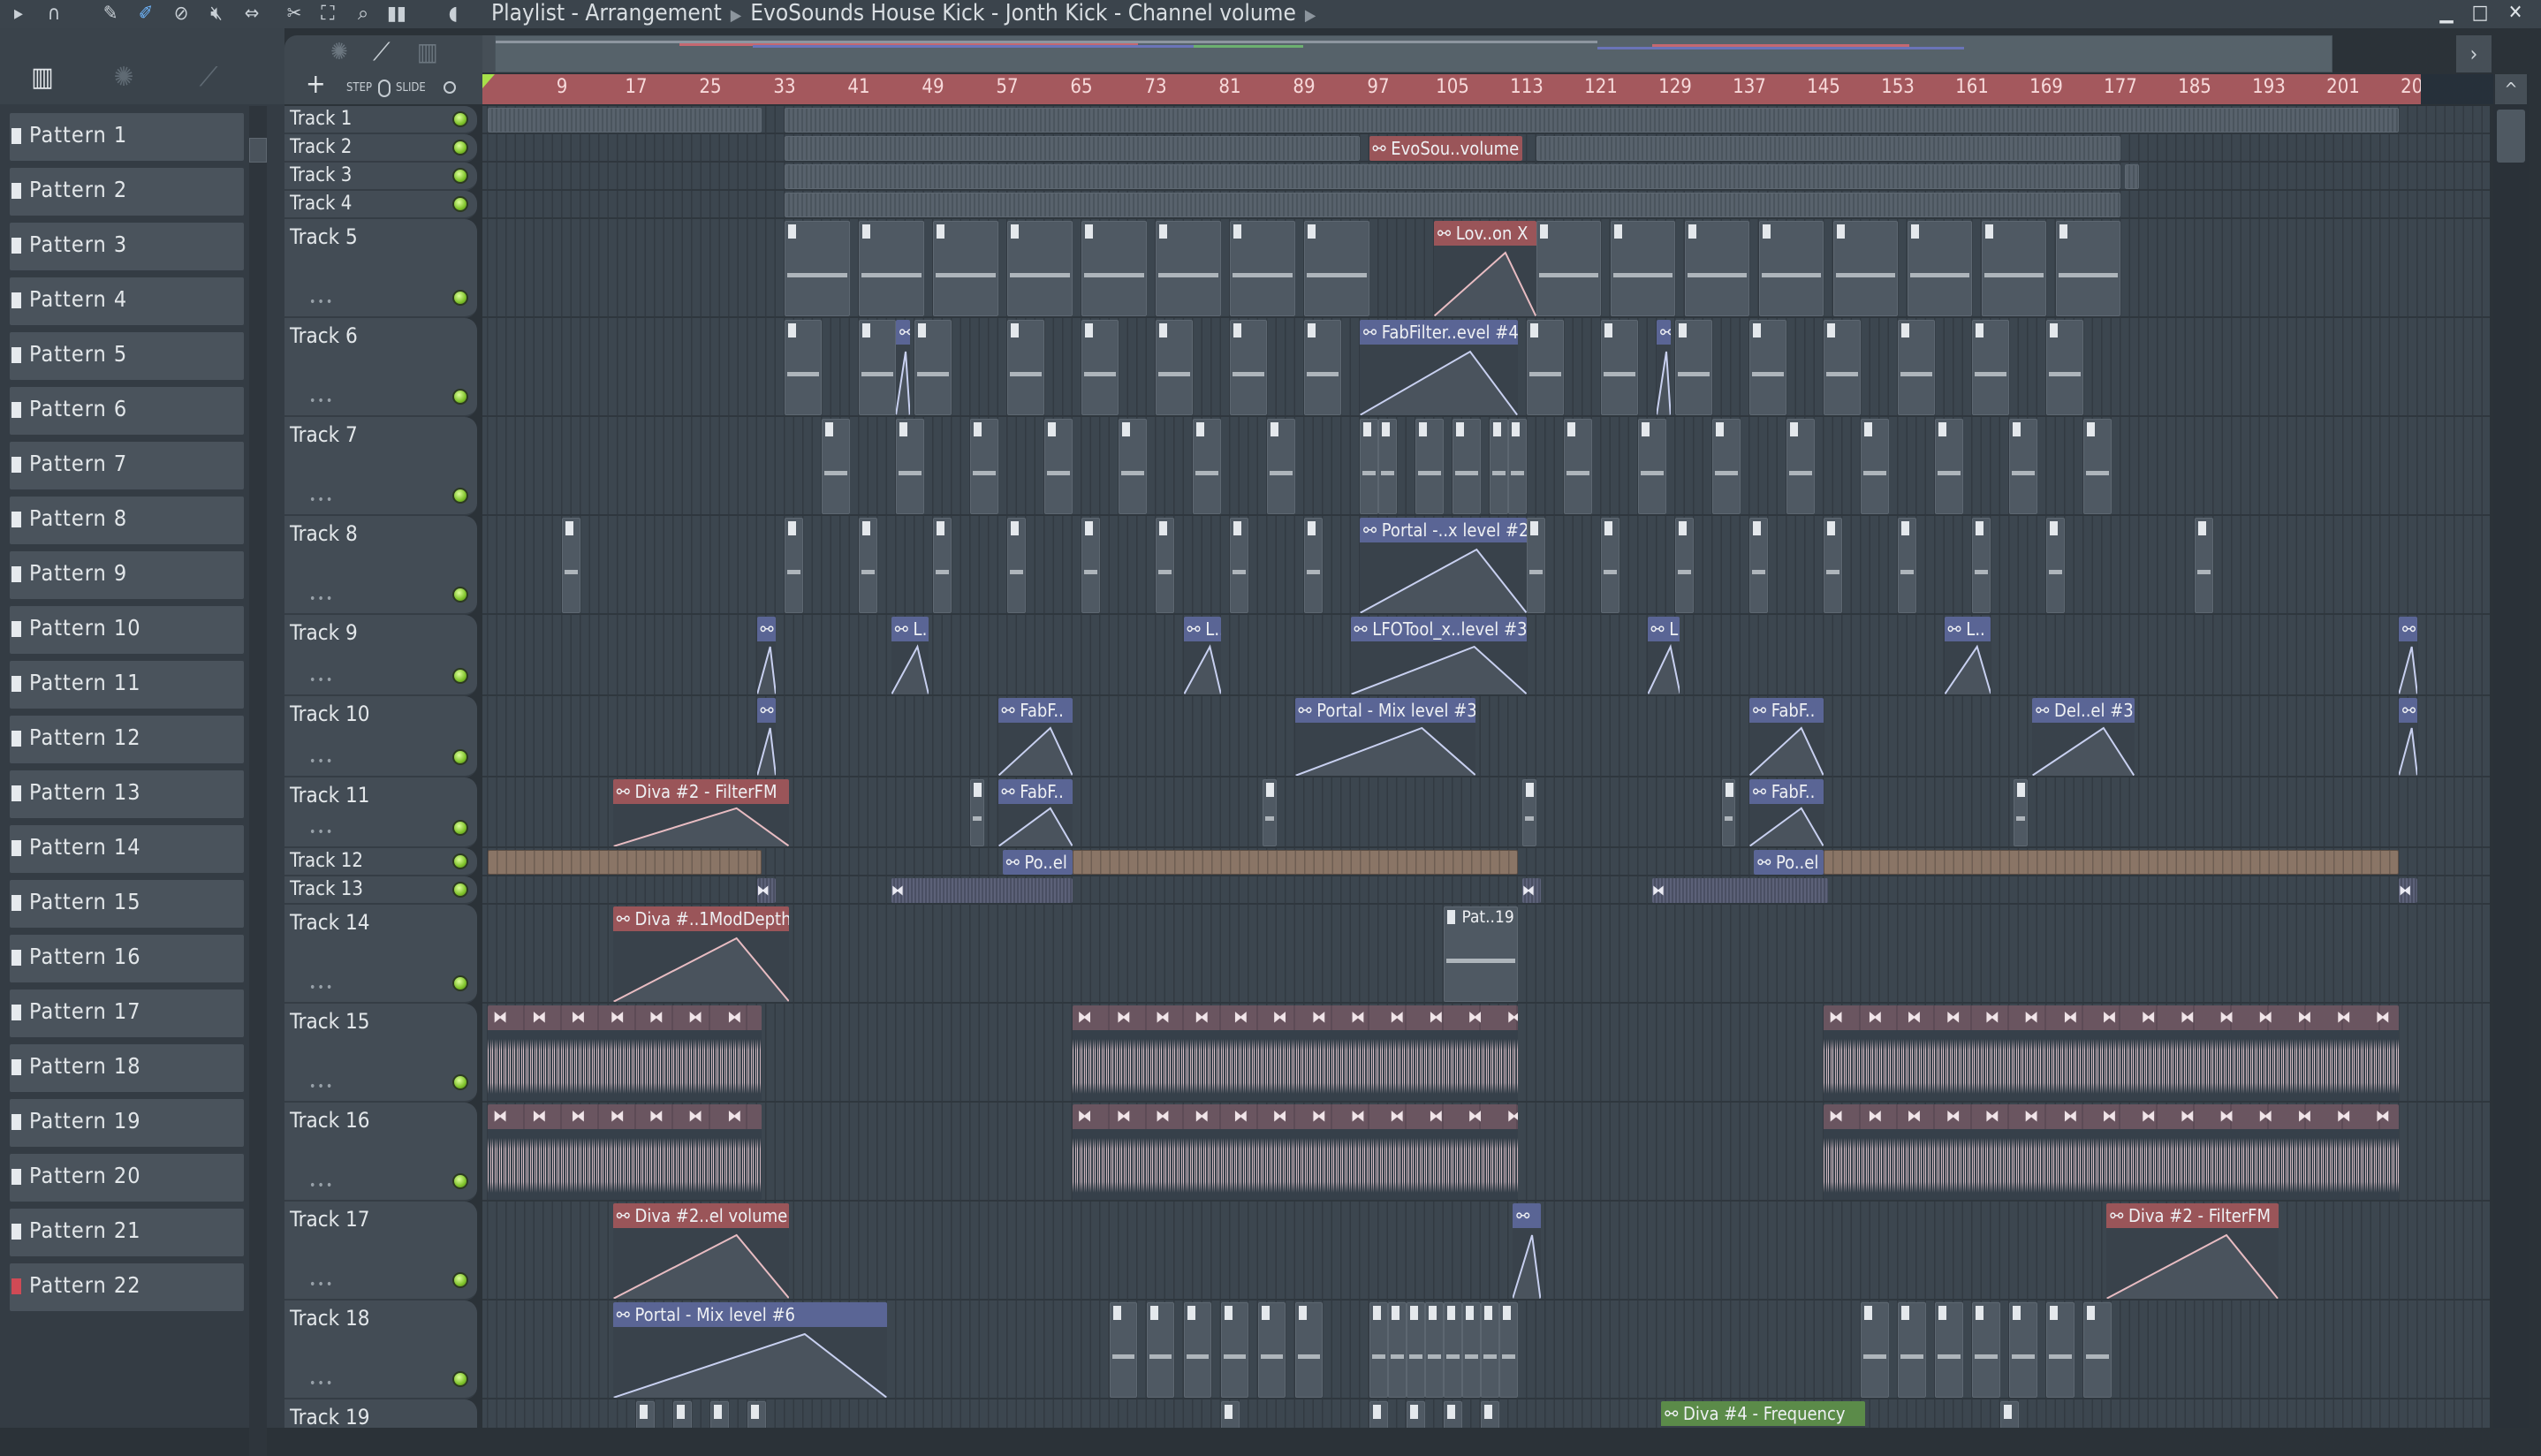  Describe the element at coordinates (42, 78) in the screenshot. I see `piano-icon: ▥` at that location.